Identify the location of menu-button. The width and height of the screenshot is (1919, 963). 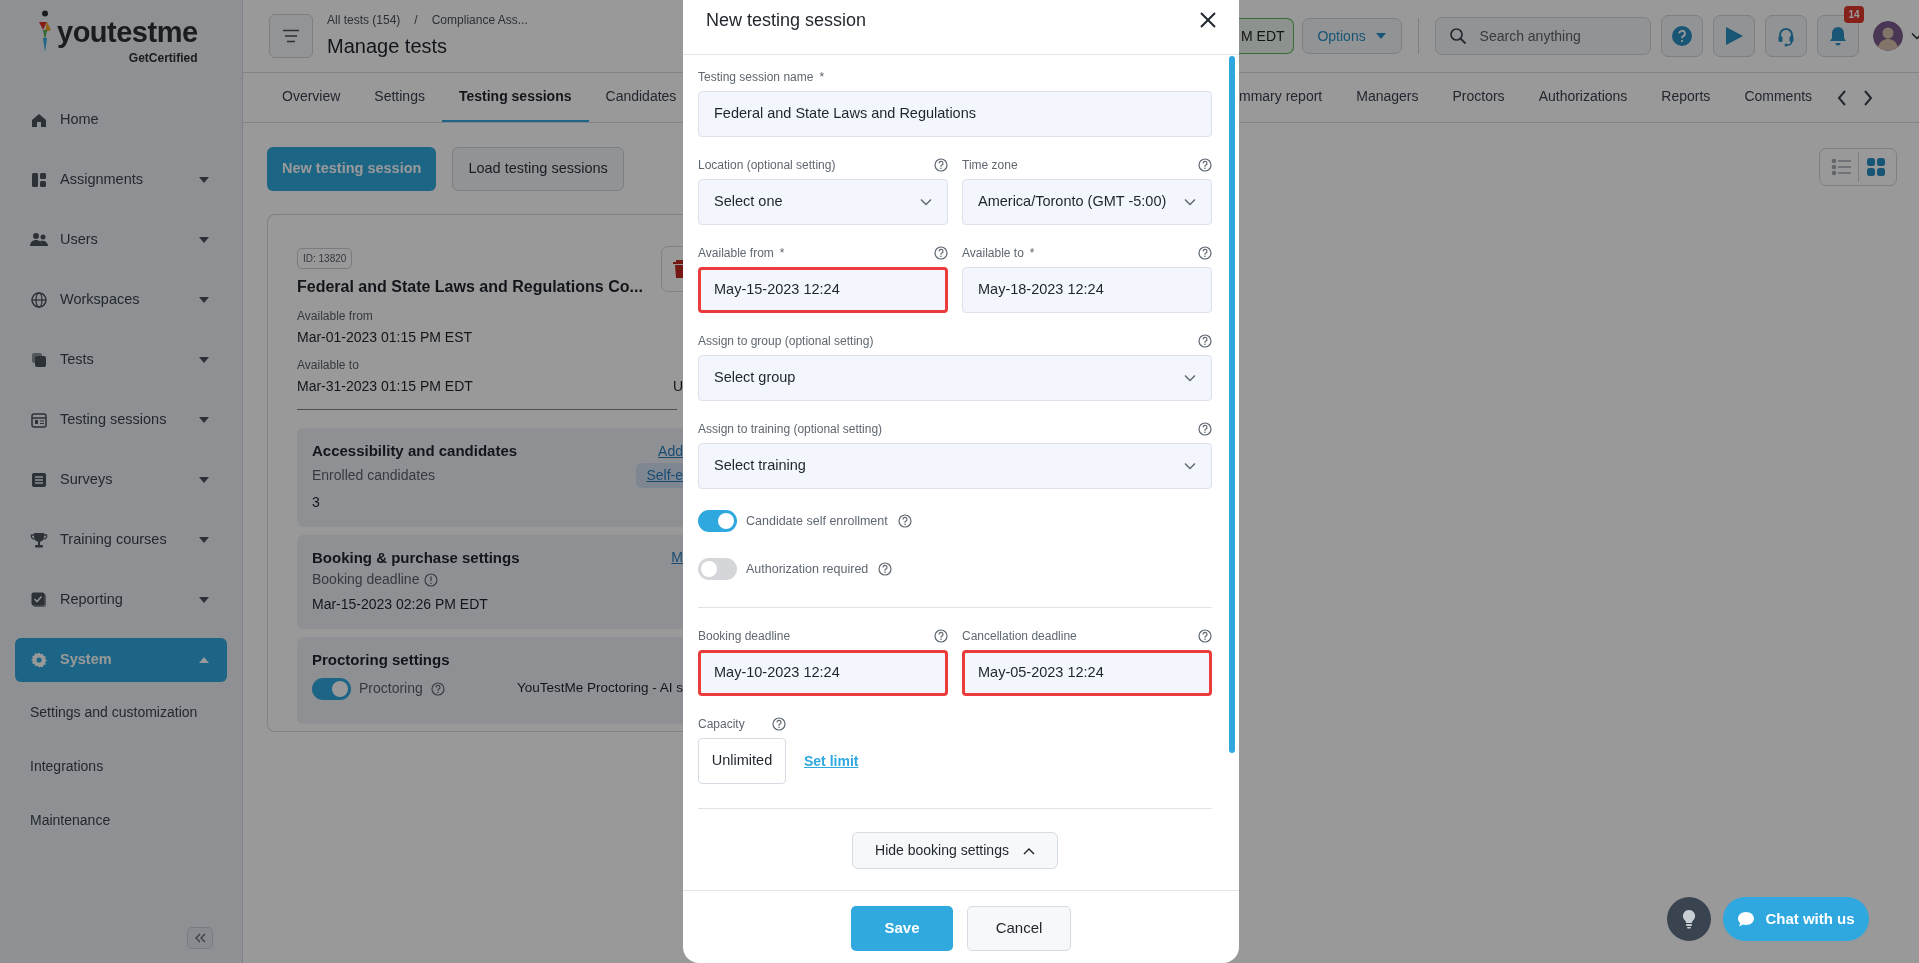
(291, 36).